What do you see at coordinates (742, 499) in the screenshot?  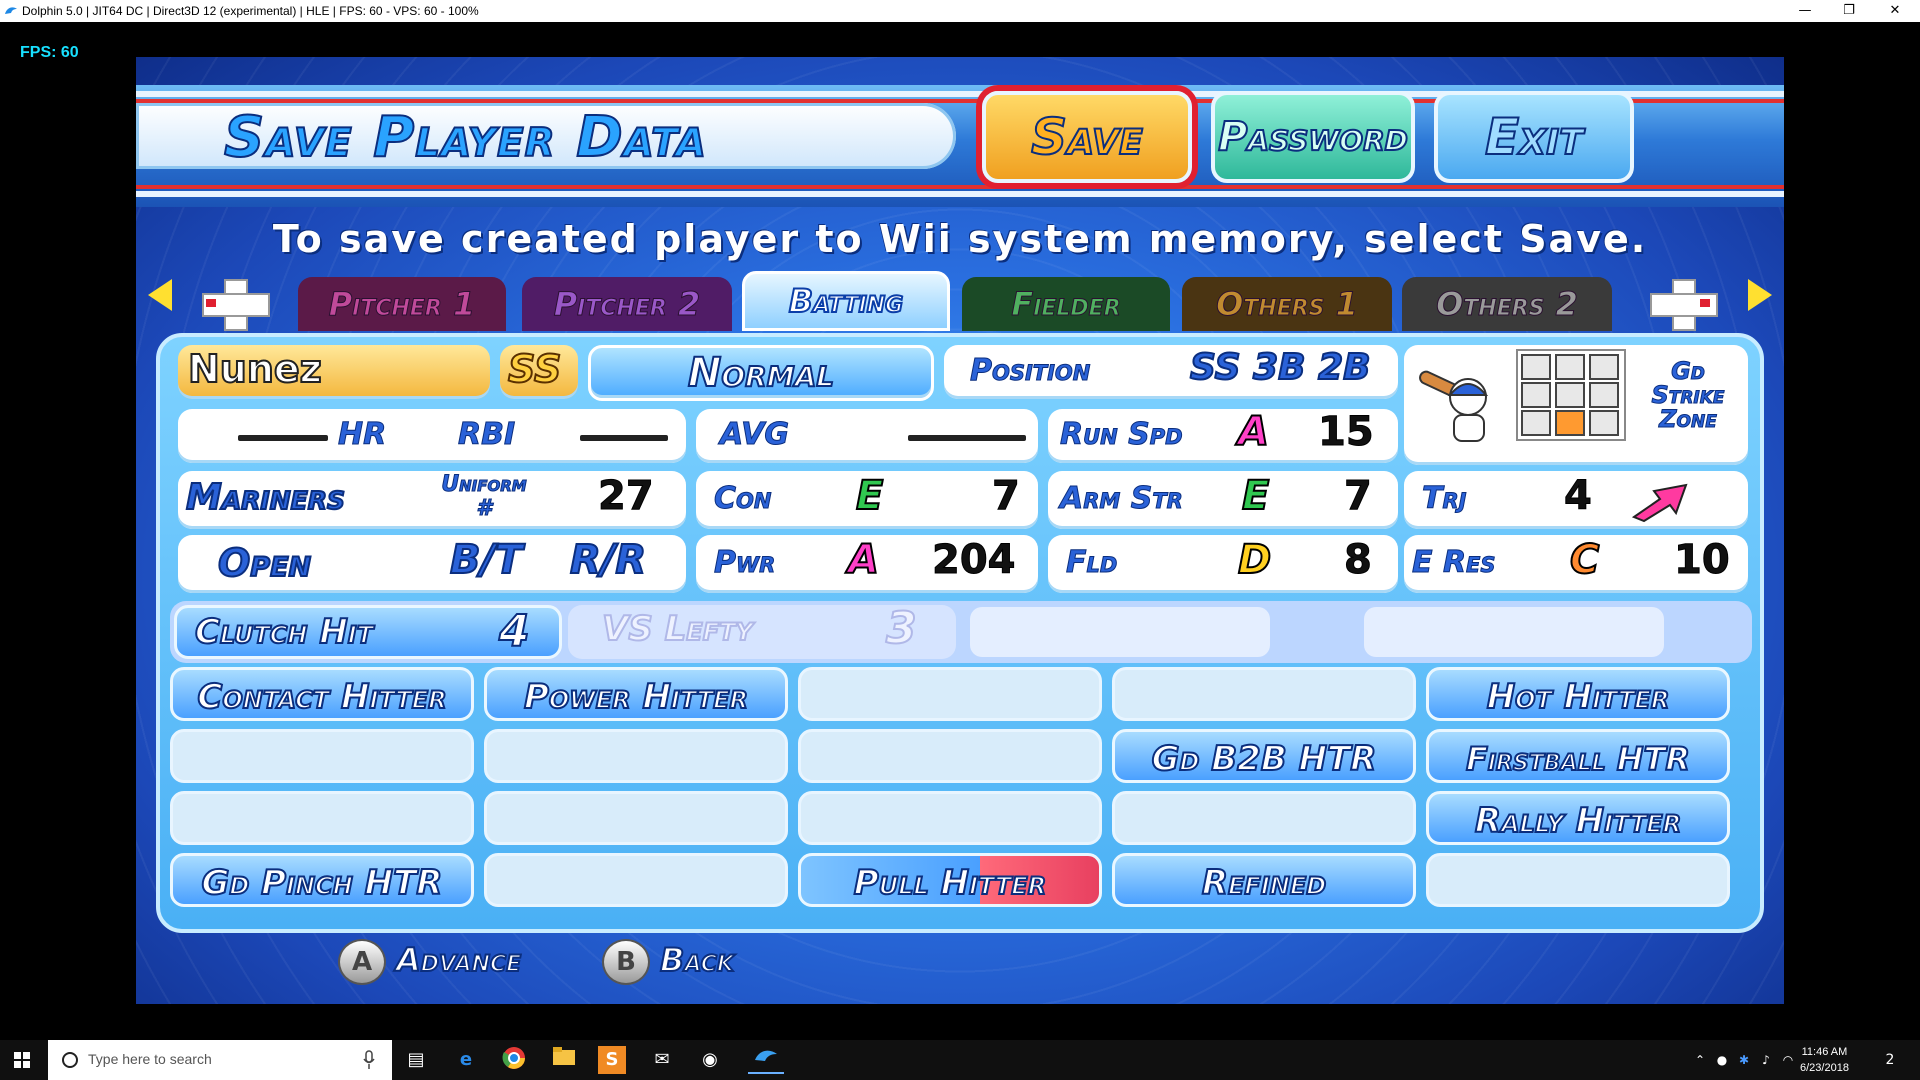 I see `con-label: Con` at bounding box center [742, 499].